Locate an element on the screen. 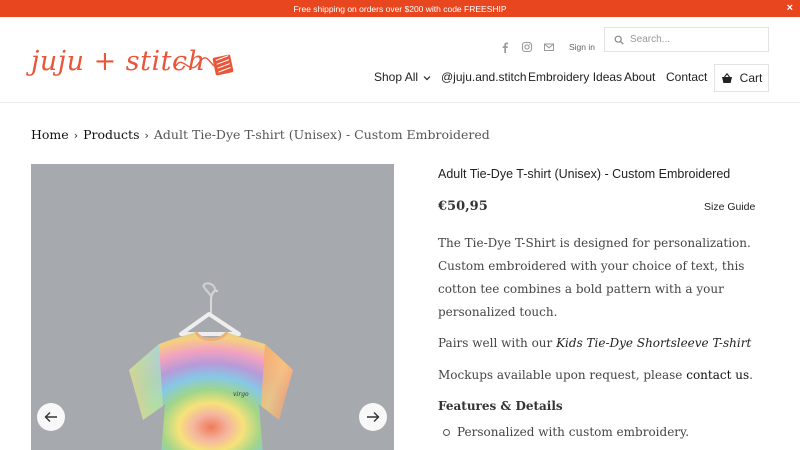 The width and height of the screenshot is (800, 450). arrow-right-icon is located at coordinates (373, 417).